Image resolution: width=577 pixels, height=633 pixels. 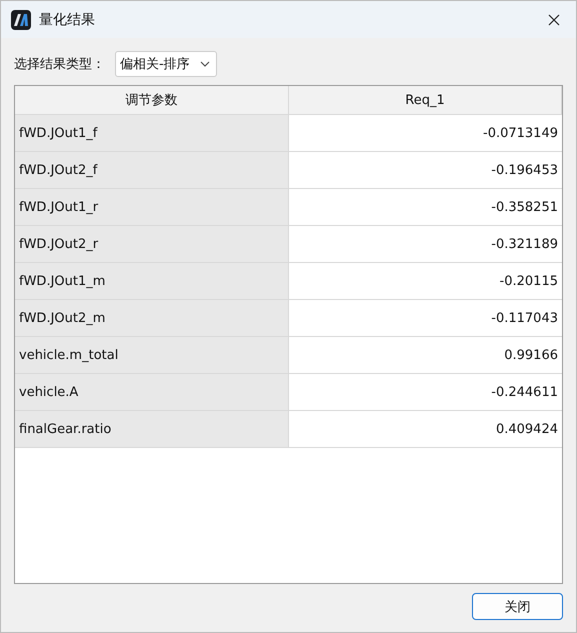 What do you see at coordinates (524, 207) in the screenshot?
I see `table-cell-text: -0.358251` at bounding box center [524, 207].